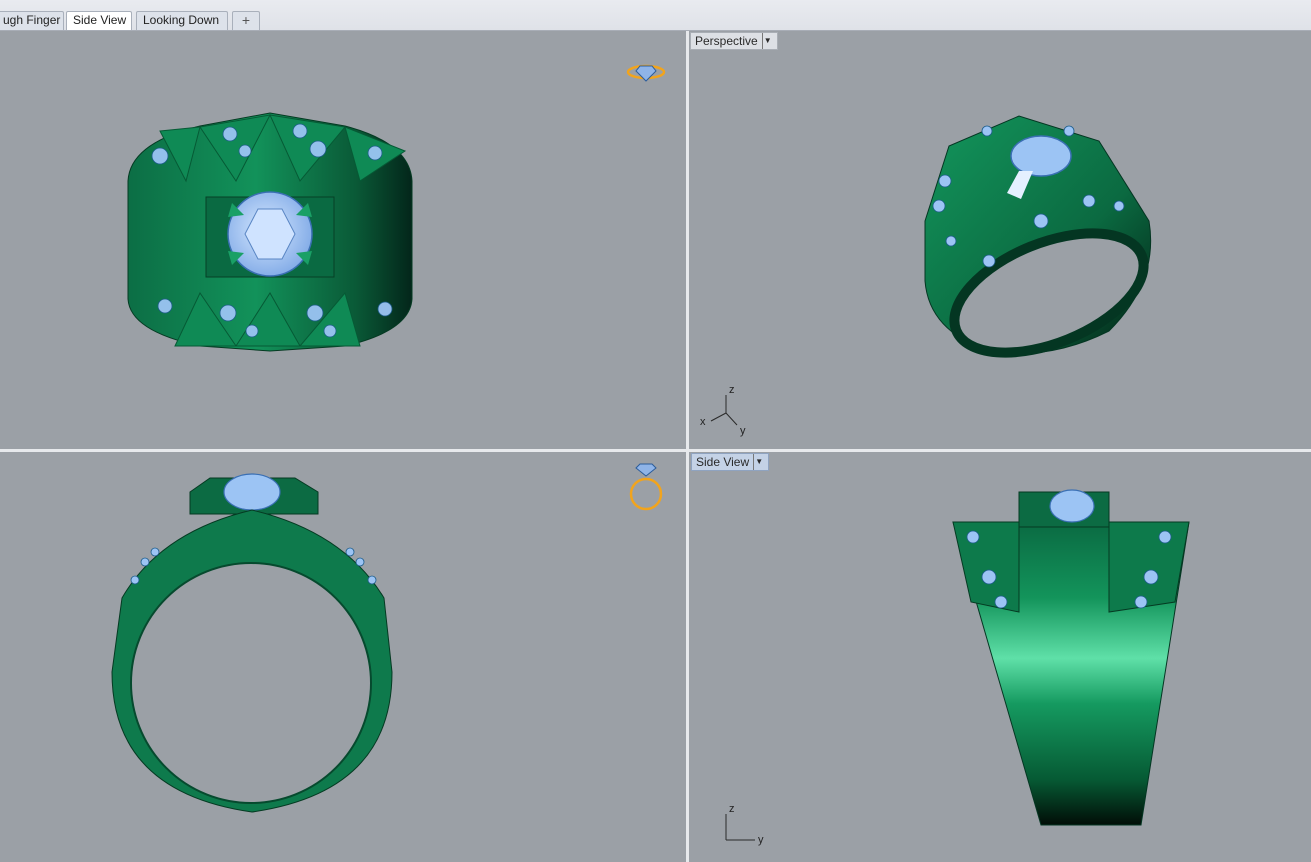 The height and width of the screenshot is (862, 1311). What do you see at coordinates (957, 667) in the screenshot?
I see `ring-side-render: z y` at bounding box center [957, 667].